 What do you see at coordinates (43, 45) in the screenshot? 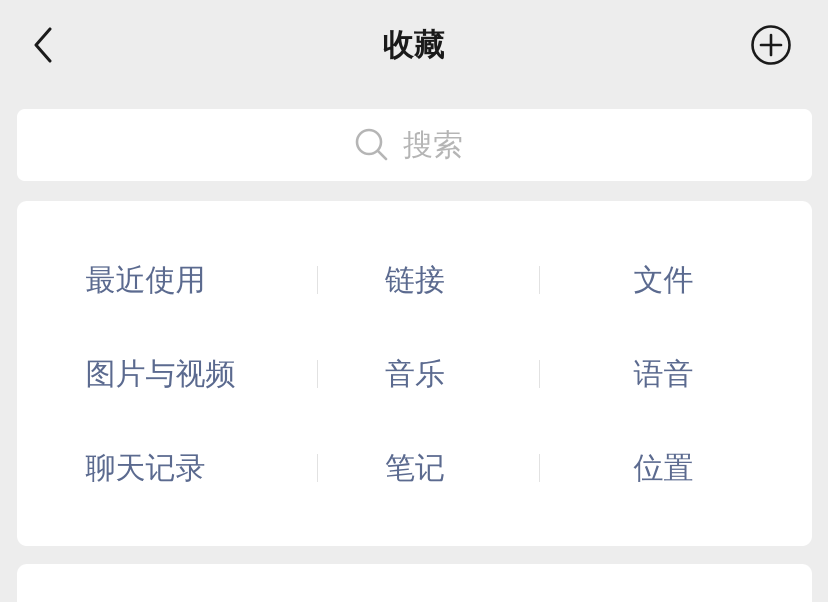
I see `back-icon` at bounding box center [43, 45].